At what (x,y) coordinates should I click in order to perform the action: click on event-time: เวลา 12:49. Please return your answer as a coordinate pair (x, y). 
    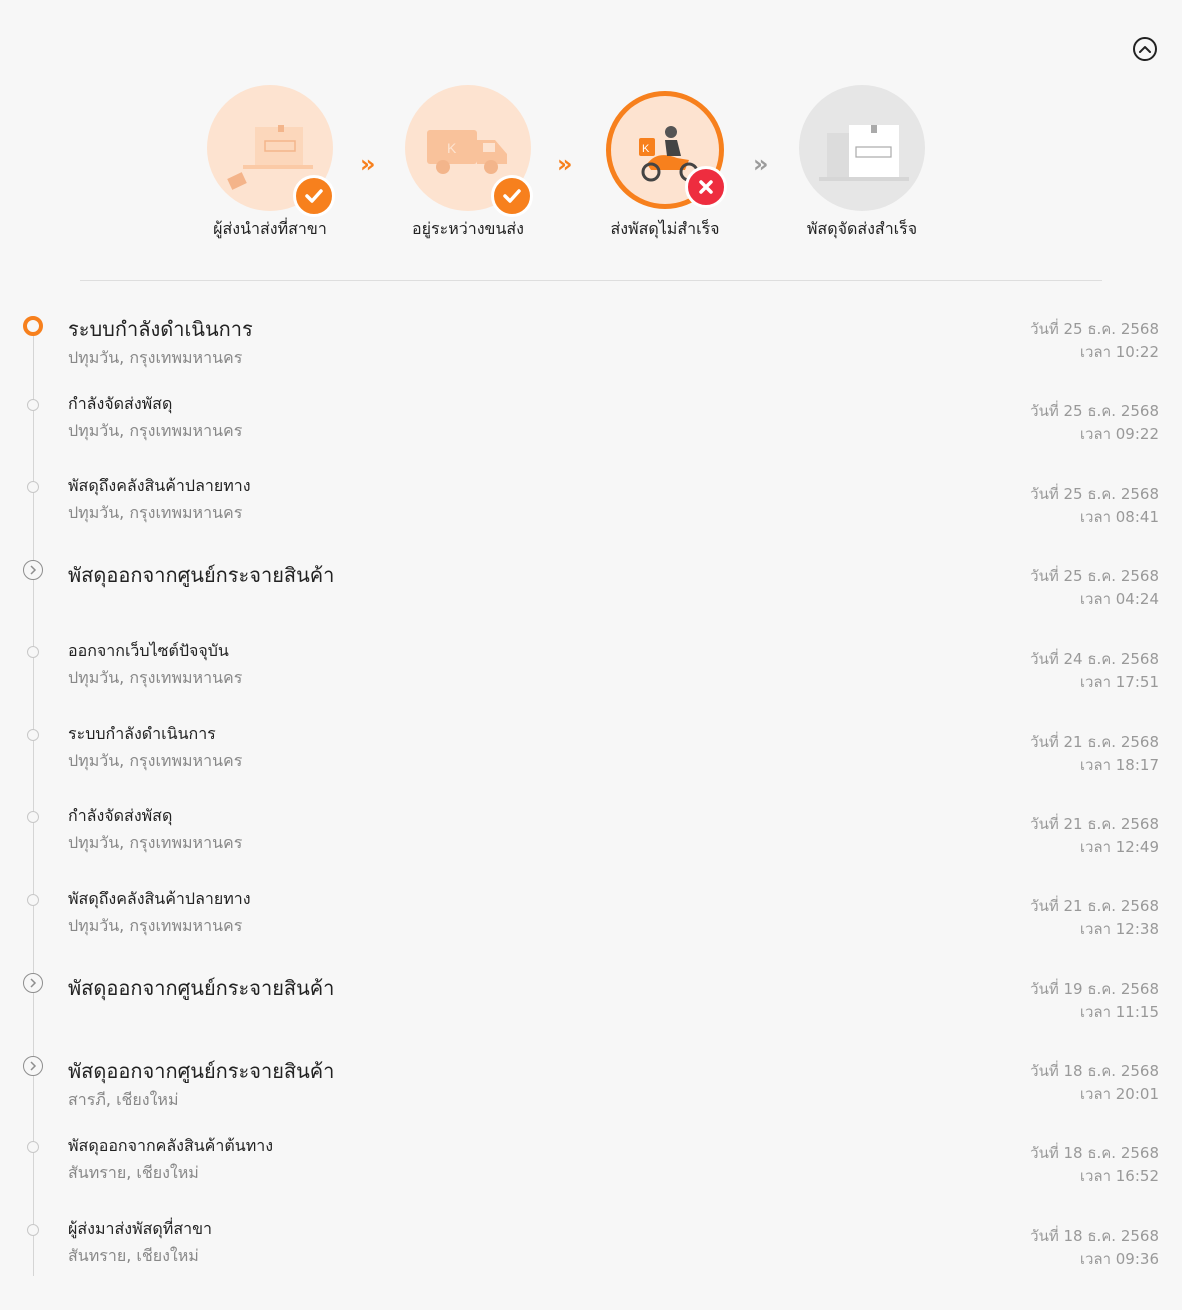
    Looking at the image, I should click on (1119, 847).